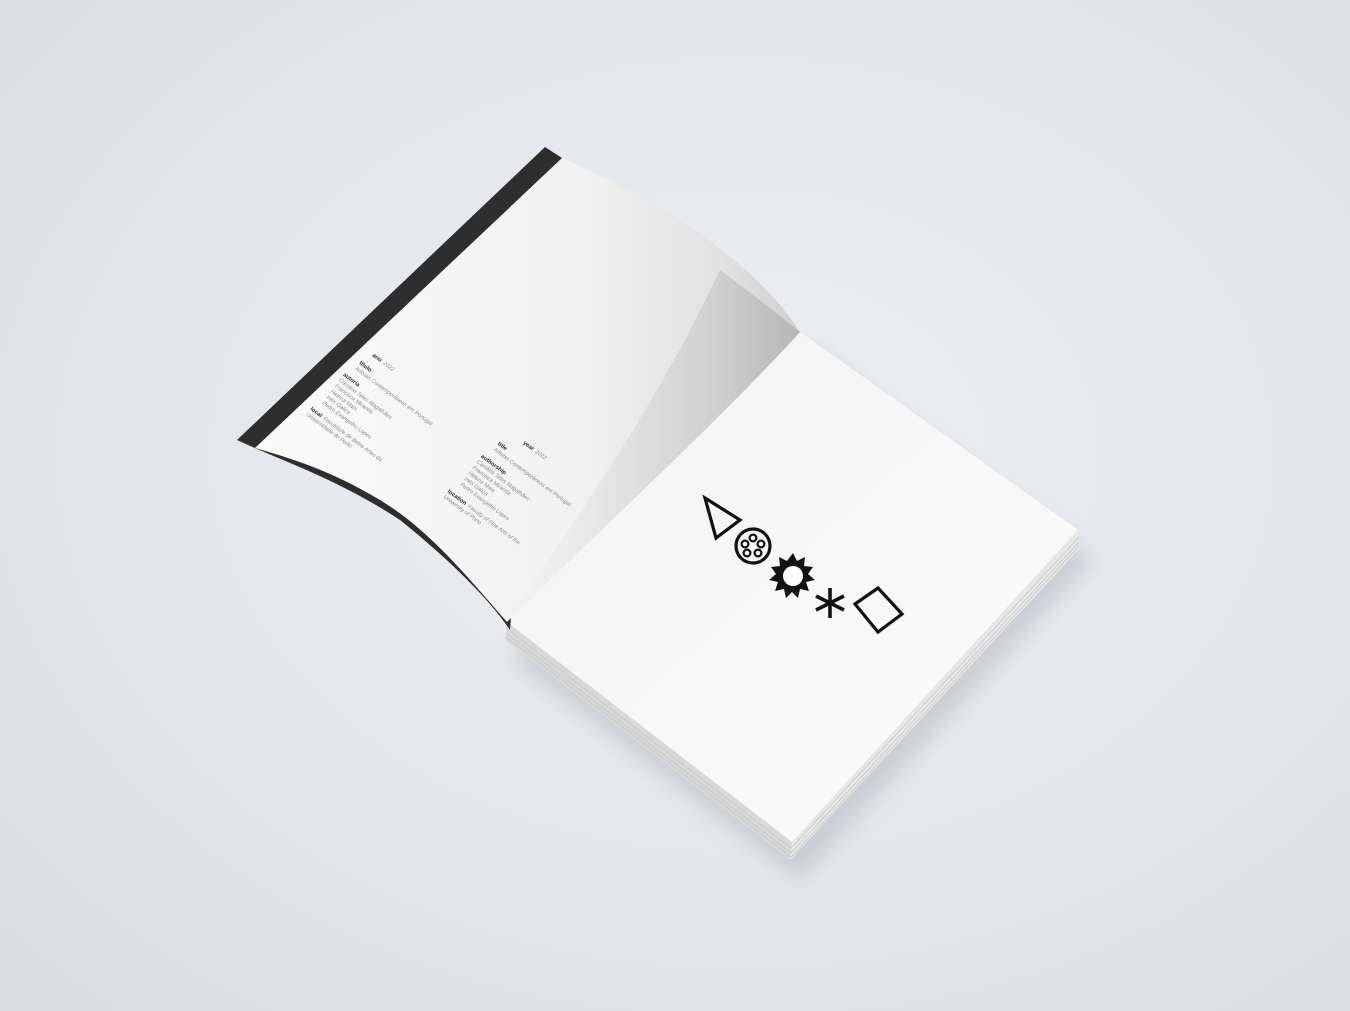 The image size is (1350, 1011). I want to click on starburst-center, so click(793, 576).